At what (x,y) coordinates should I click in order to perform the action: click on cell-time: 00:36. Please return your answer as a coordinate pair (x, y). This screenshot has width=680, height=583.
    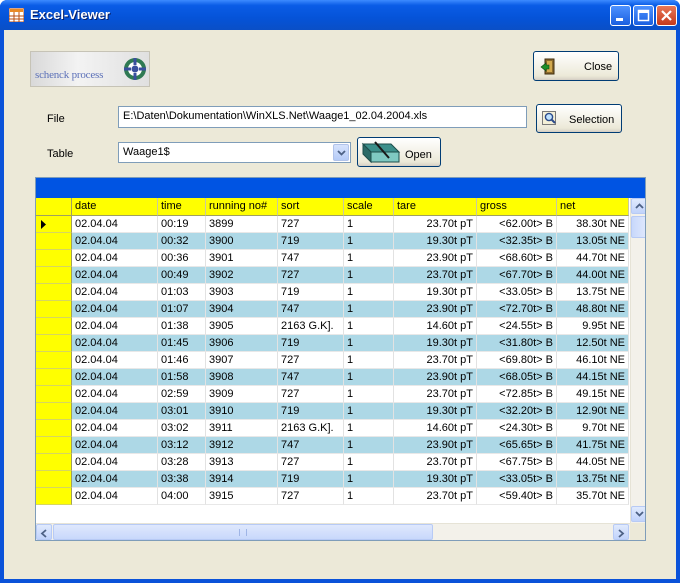
    Looking at the image, I should click on (182, 258).